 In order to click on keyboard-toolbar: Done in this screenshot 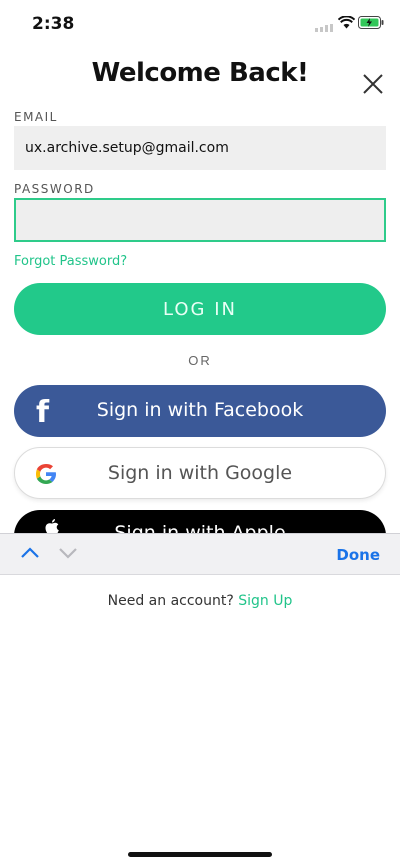, I will do `click(200, 554)`.